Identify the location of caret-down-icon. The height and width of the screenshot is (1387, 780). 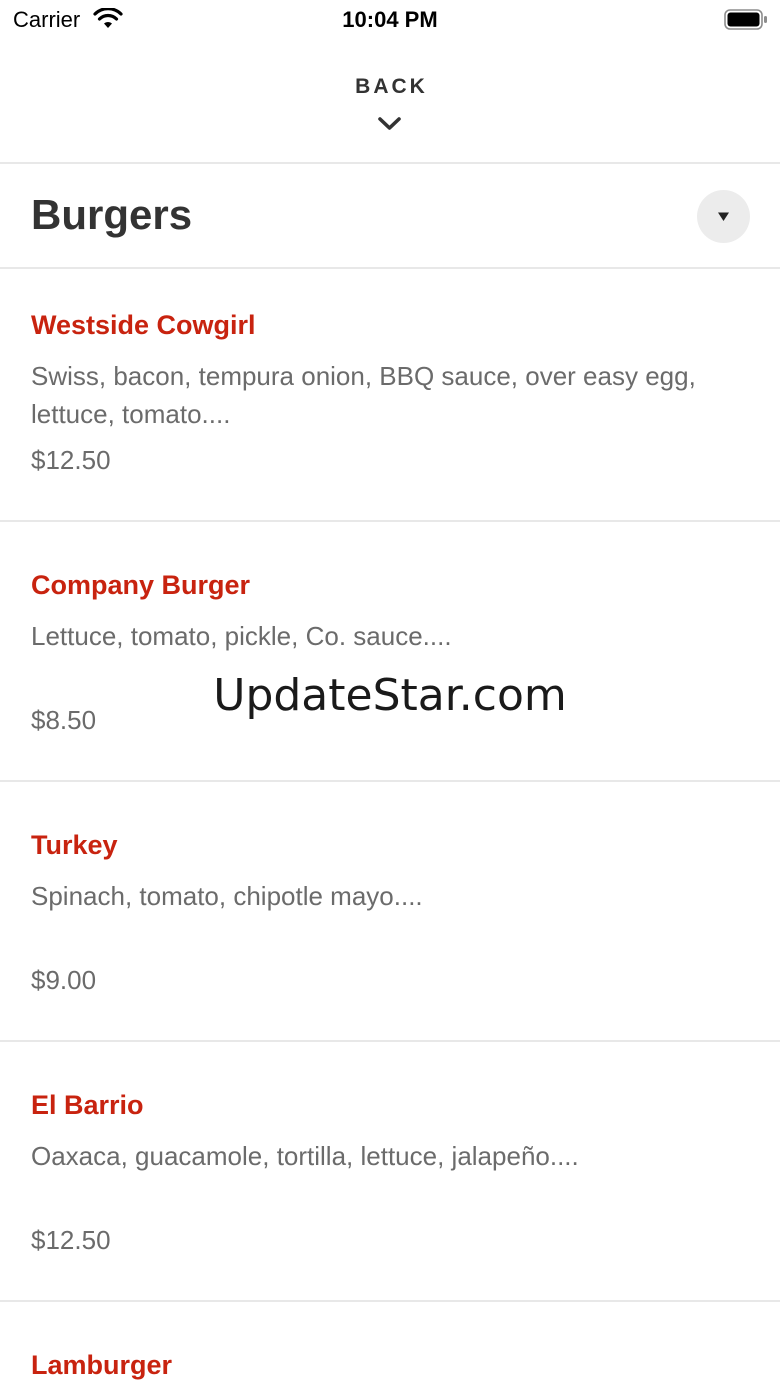
(723, 216).